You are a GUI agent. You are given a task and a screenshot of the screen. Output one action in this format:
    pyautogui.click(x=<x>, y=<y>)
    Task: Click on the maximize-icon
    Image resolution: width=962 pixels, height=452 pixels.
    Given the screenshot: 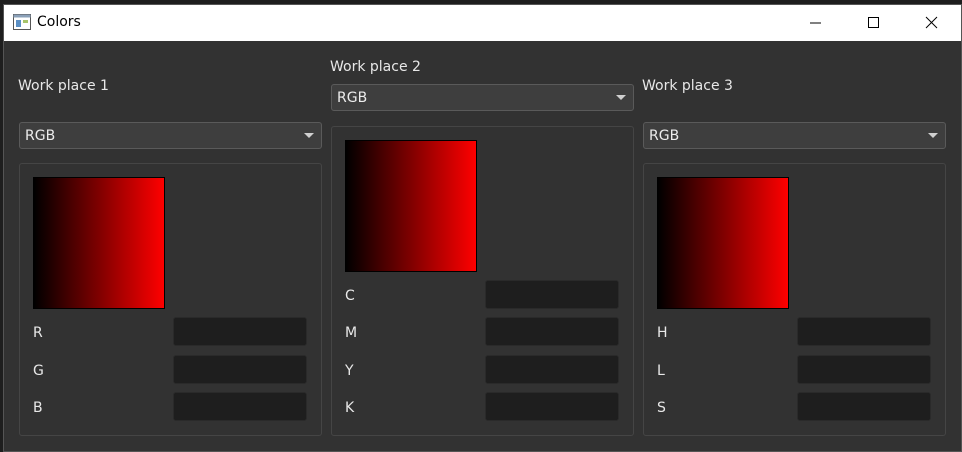 What is the action you would take?
    pyautogui.click(x=873, y=22)
    